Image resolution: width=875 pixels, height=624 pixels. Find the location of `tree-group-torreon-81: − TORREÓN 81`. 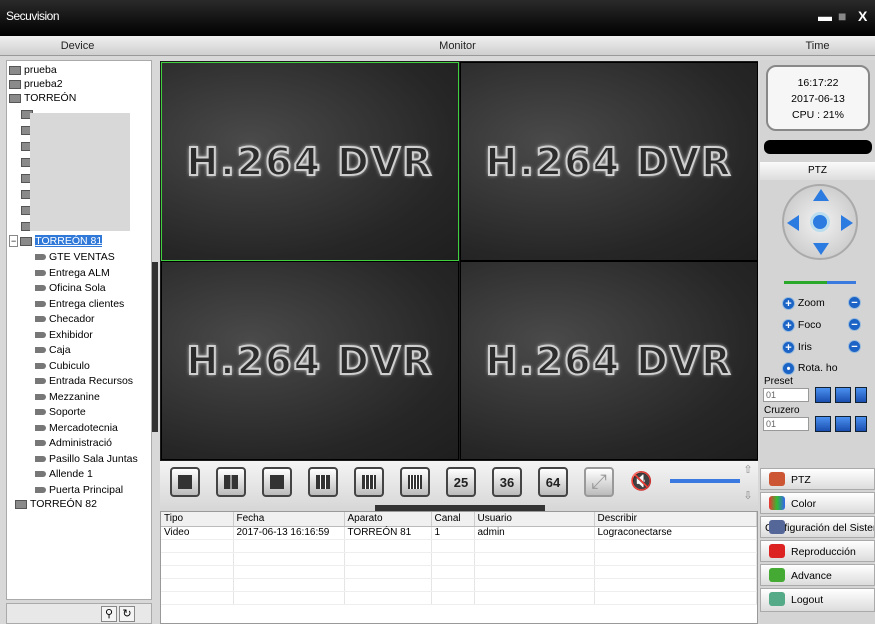

tree-group-torreon-81: − TORREÓN 81 is located at coordinates (56, 241).